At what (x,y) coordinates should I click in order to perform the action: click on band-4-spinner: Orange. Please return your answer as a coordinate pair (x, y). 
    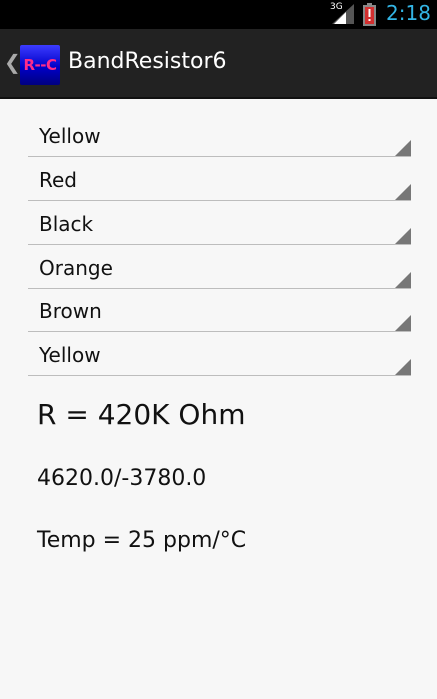
    Looking at the image, I should click on (219, 266).